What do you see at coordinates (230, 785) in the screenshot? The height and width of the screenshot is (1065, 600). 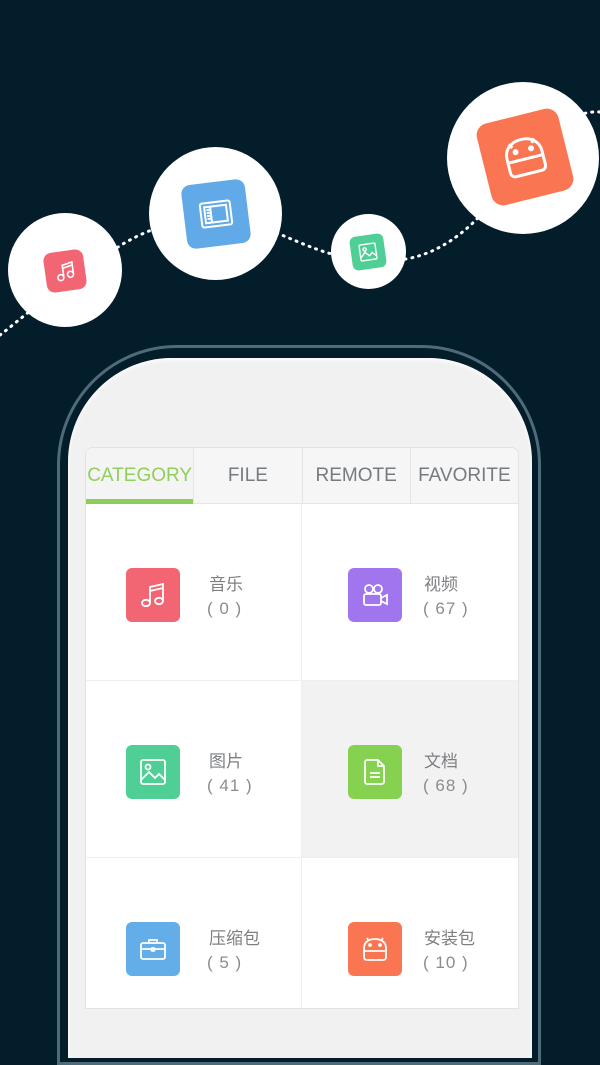 I see `category-count: ( 41 )` at bounding box center [230, 785].